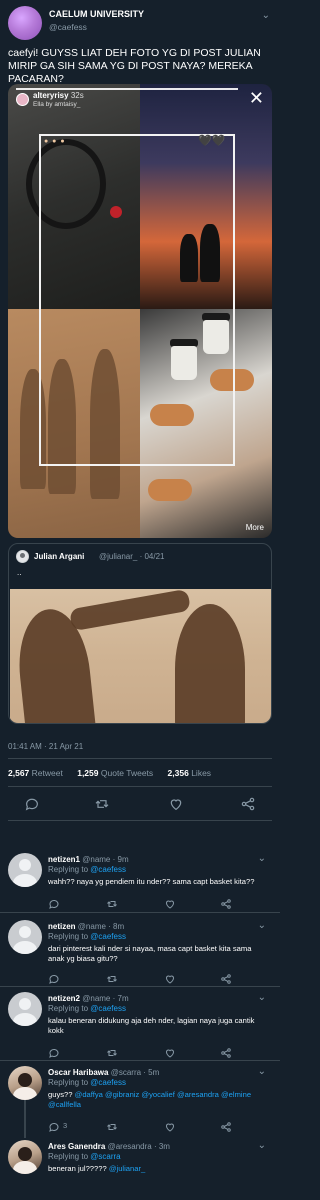 The height and width of the screenshot is (1200, 320). What do you see at coordinates (46, 746) in the screenshot?
I see `tweet-timestamp: 01:41 AM · 21 Apr 21` at bounding box center [46, 746].